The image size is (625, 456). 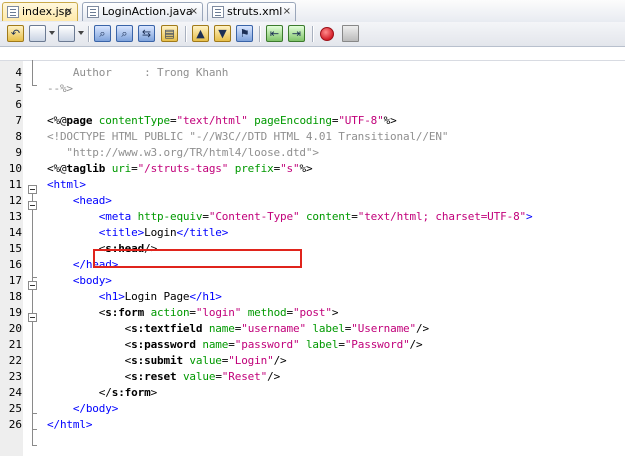 What do you see at coordinates (377, 344) in the screenshot?
I see `code-token: "Password"` at bounding box center [377, 344].